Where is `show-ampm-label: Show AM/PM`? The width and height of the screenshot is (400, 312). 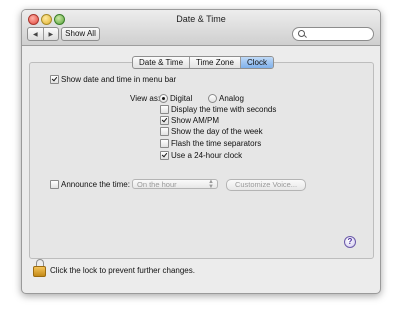
show-ampm-label: Show AM/PM is located at coordinates (195, 120).